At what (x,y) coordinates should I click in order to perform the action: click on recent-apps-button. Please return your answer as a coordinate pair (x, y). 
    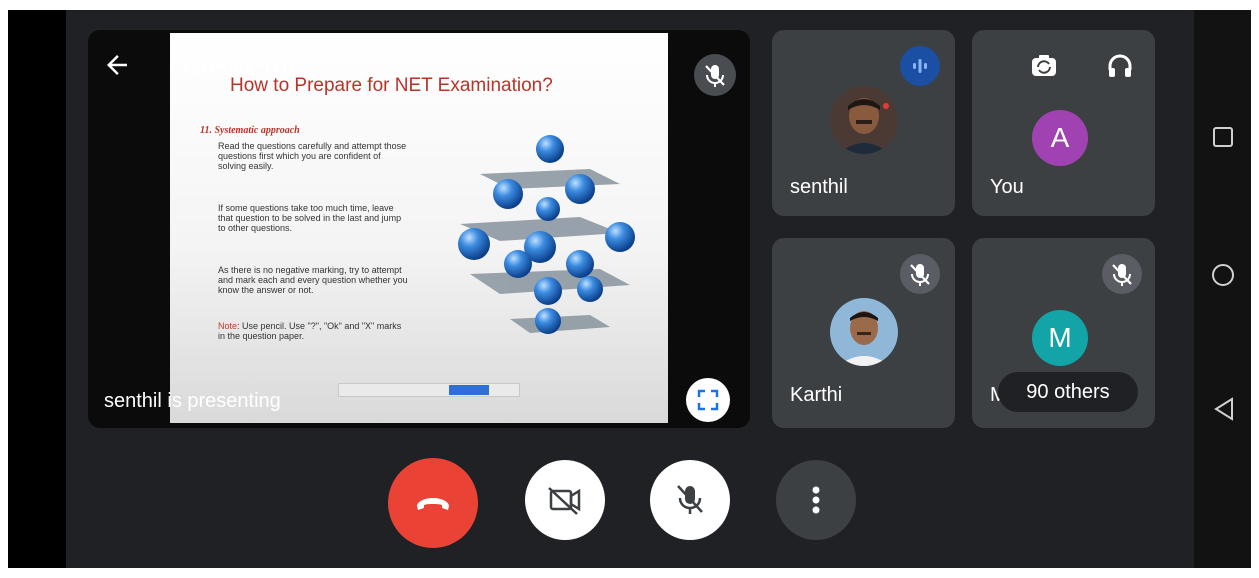
    Looking at the image, I should click on (1223, 139).